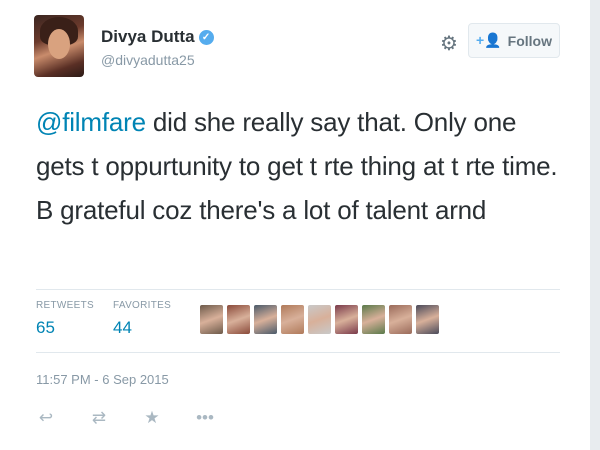 This screenshot has height=450, width=600. What do you see at coordinates (122, 328) in the screenshot?
I see `favorites-count: 44` at bounding box center [122, 328].